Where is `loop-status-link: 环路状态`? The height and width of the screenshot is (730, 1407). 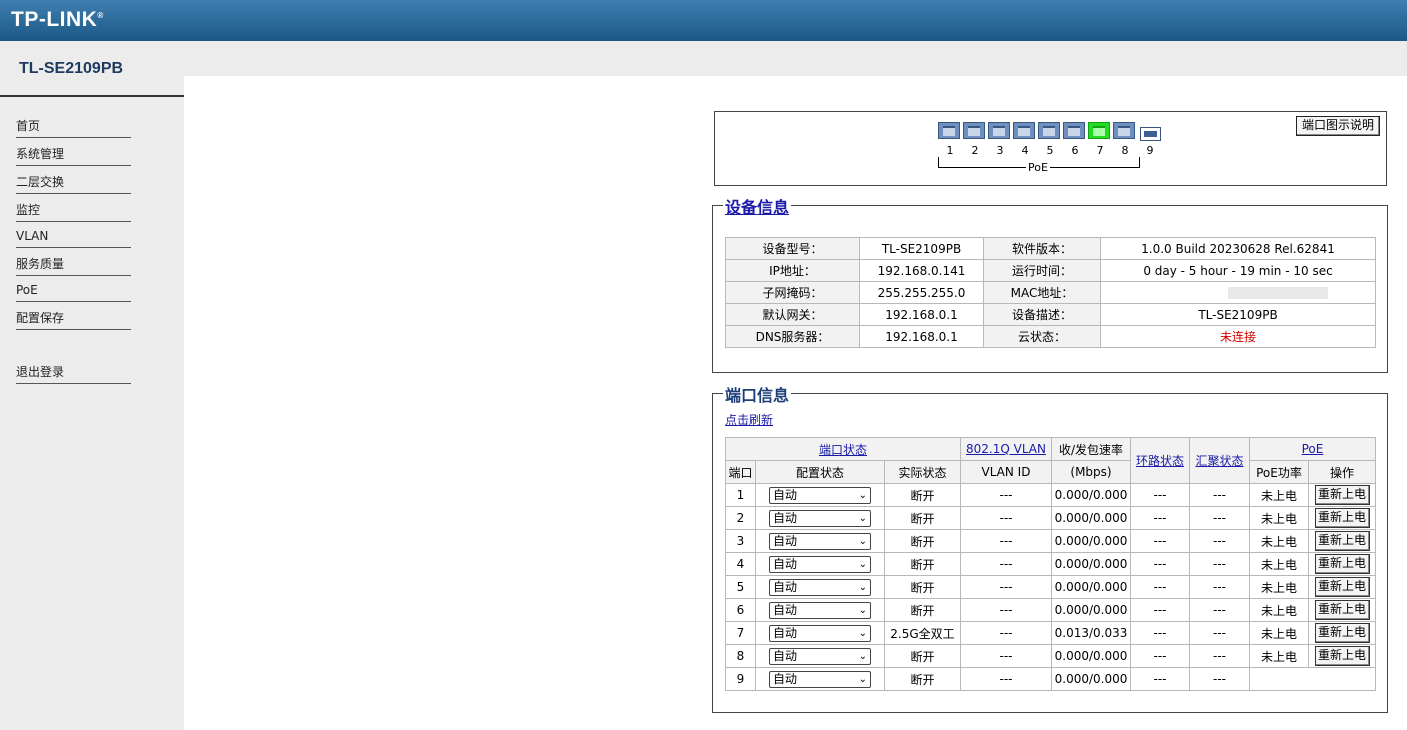 loop-status-link: 环路状态 is located at coordinates (1160, 461).